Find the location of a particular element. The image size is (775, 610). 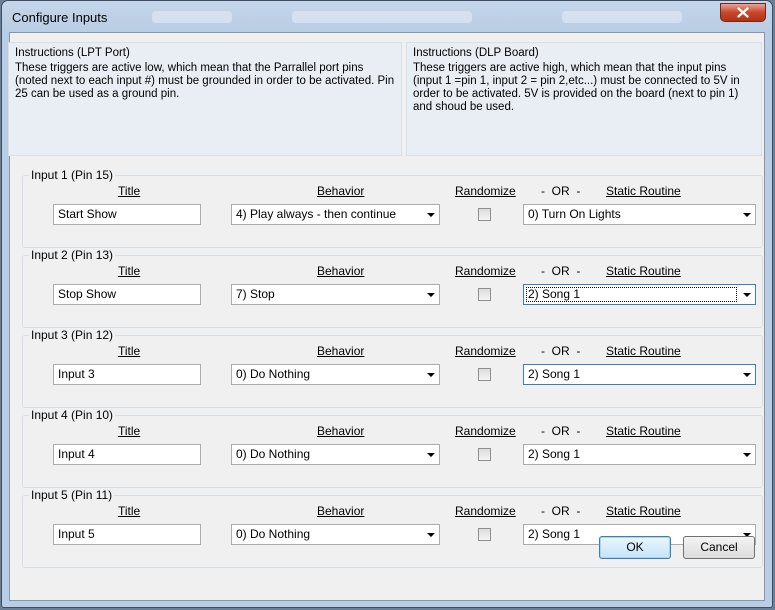

input-group-label: Input 5 (Pin 11) is located at coordinates (72, 495).